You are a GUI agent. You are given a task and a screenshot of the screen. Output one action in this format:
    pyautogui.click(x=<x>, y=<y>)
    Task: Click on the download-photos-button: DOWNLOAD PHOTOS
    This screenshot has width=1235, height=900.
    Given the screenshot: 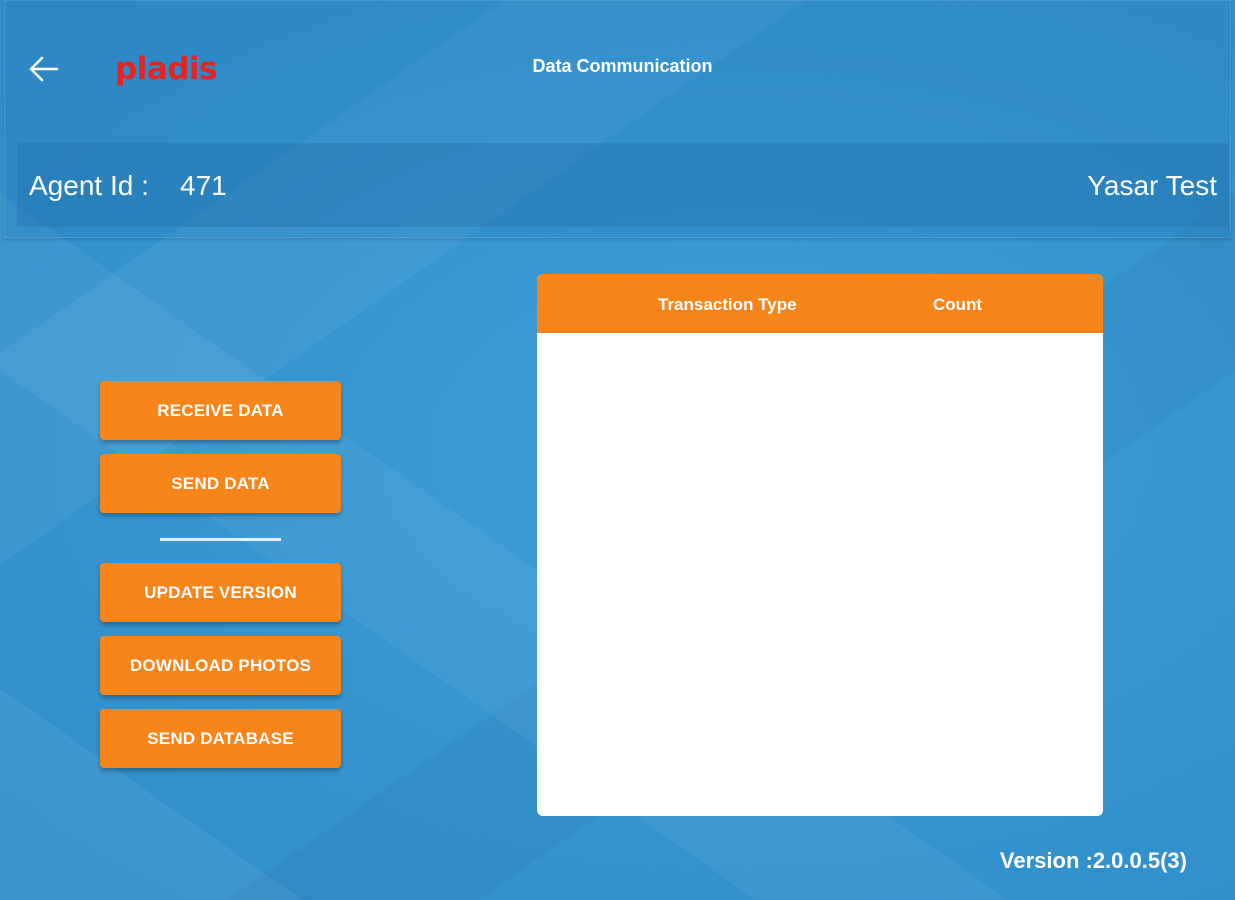 What is the action you would take?
    pyautogui.click(x=220, y=665)
    